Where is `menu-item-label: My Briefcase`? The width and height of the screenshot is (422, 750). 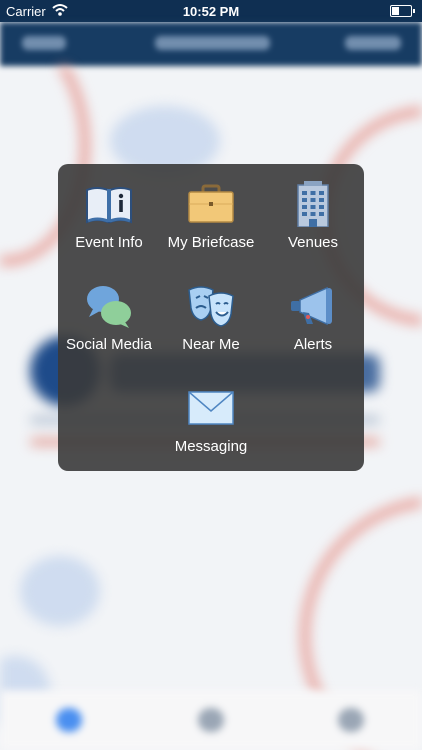 menu-item-label: My Briefcase is located at coordinates (211, 242).